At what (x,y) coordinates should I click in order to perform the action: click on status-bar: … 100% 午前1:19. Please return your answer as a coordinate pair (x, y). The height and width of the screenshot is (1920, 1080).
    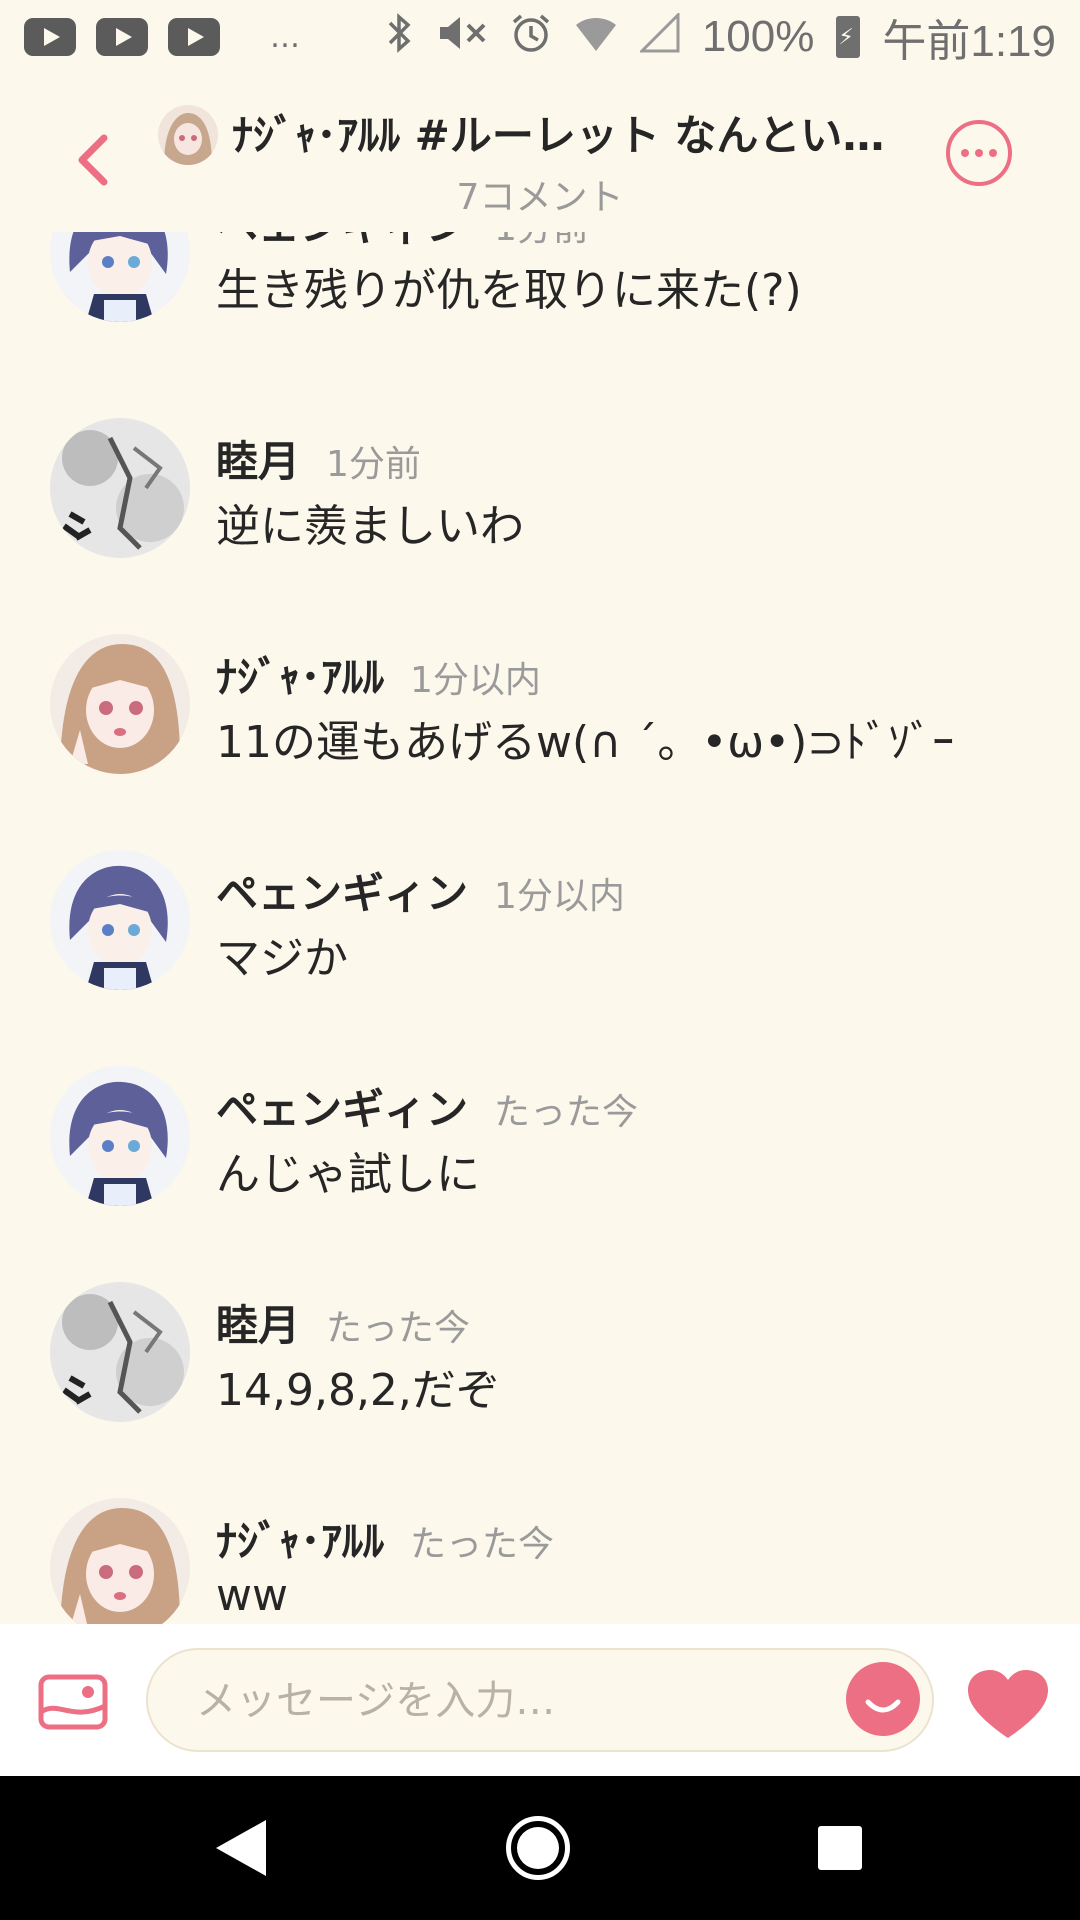
    Looking at the image, I should click on (540, 37).